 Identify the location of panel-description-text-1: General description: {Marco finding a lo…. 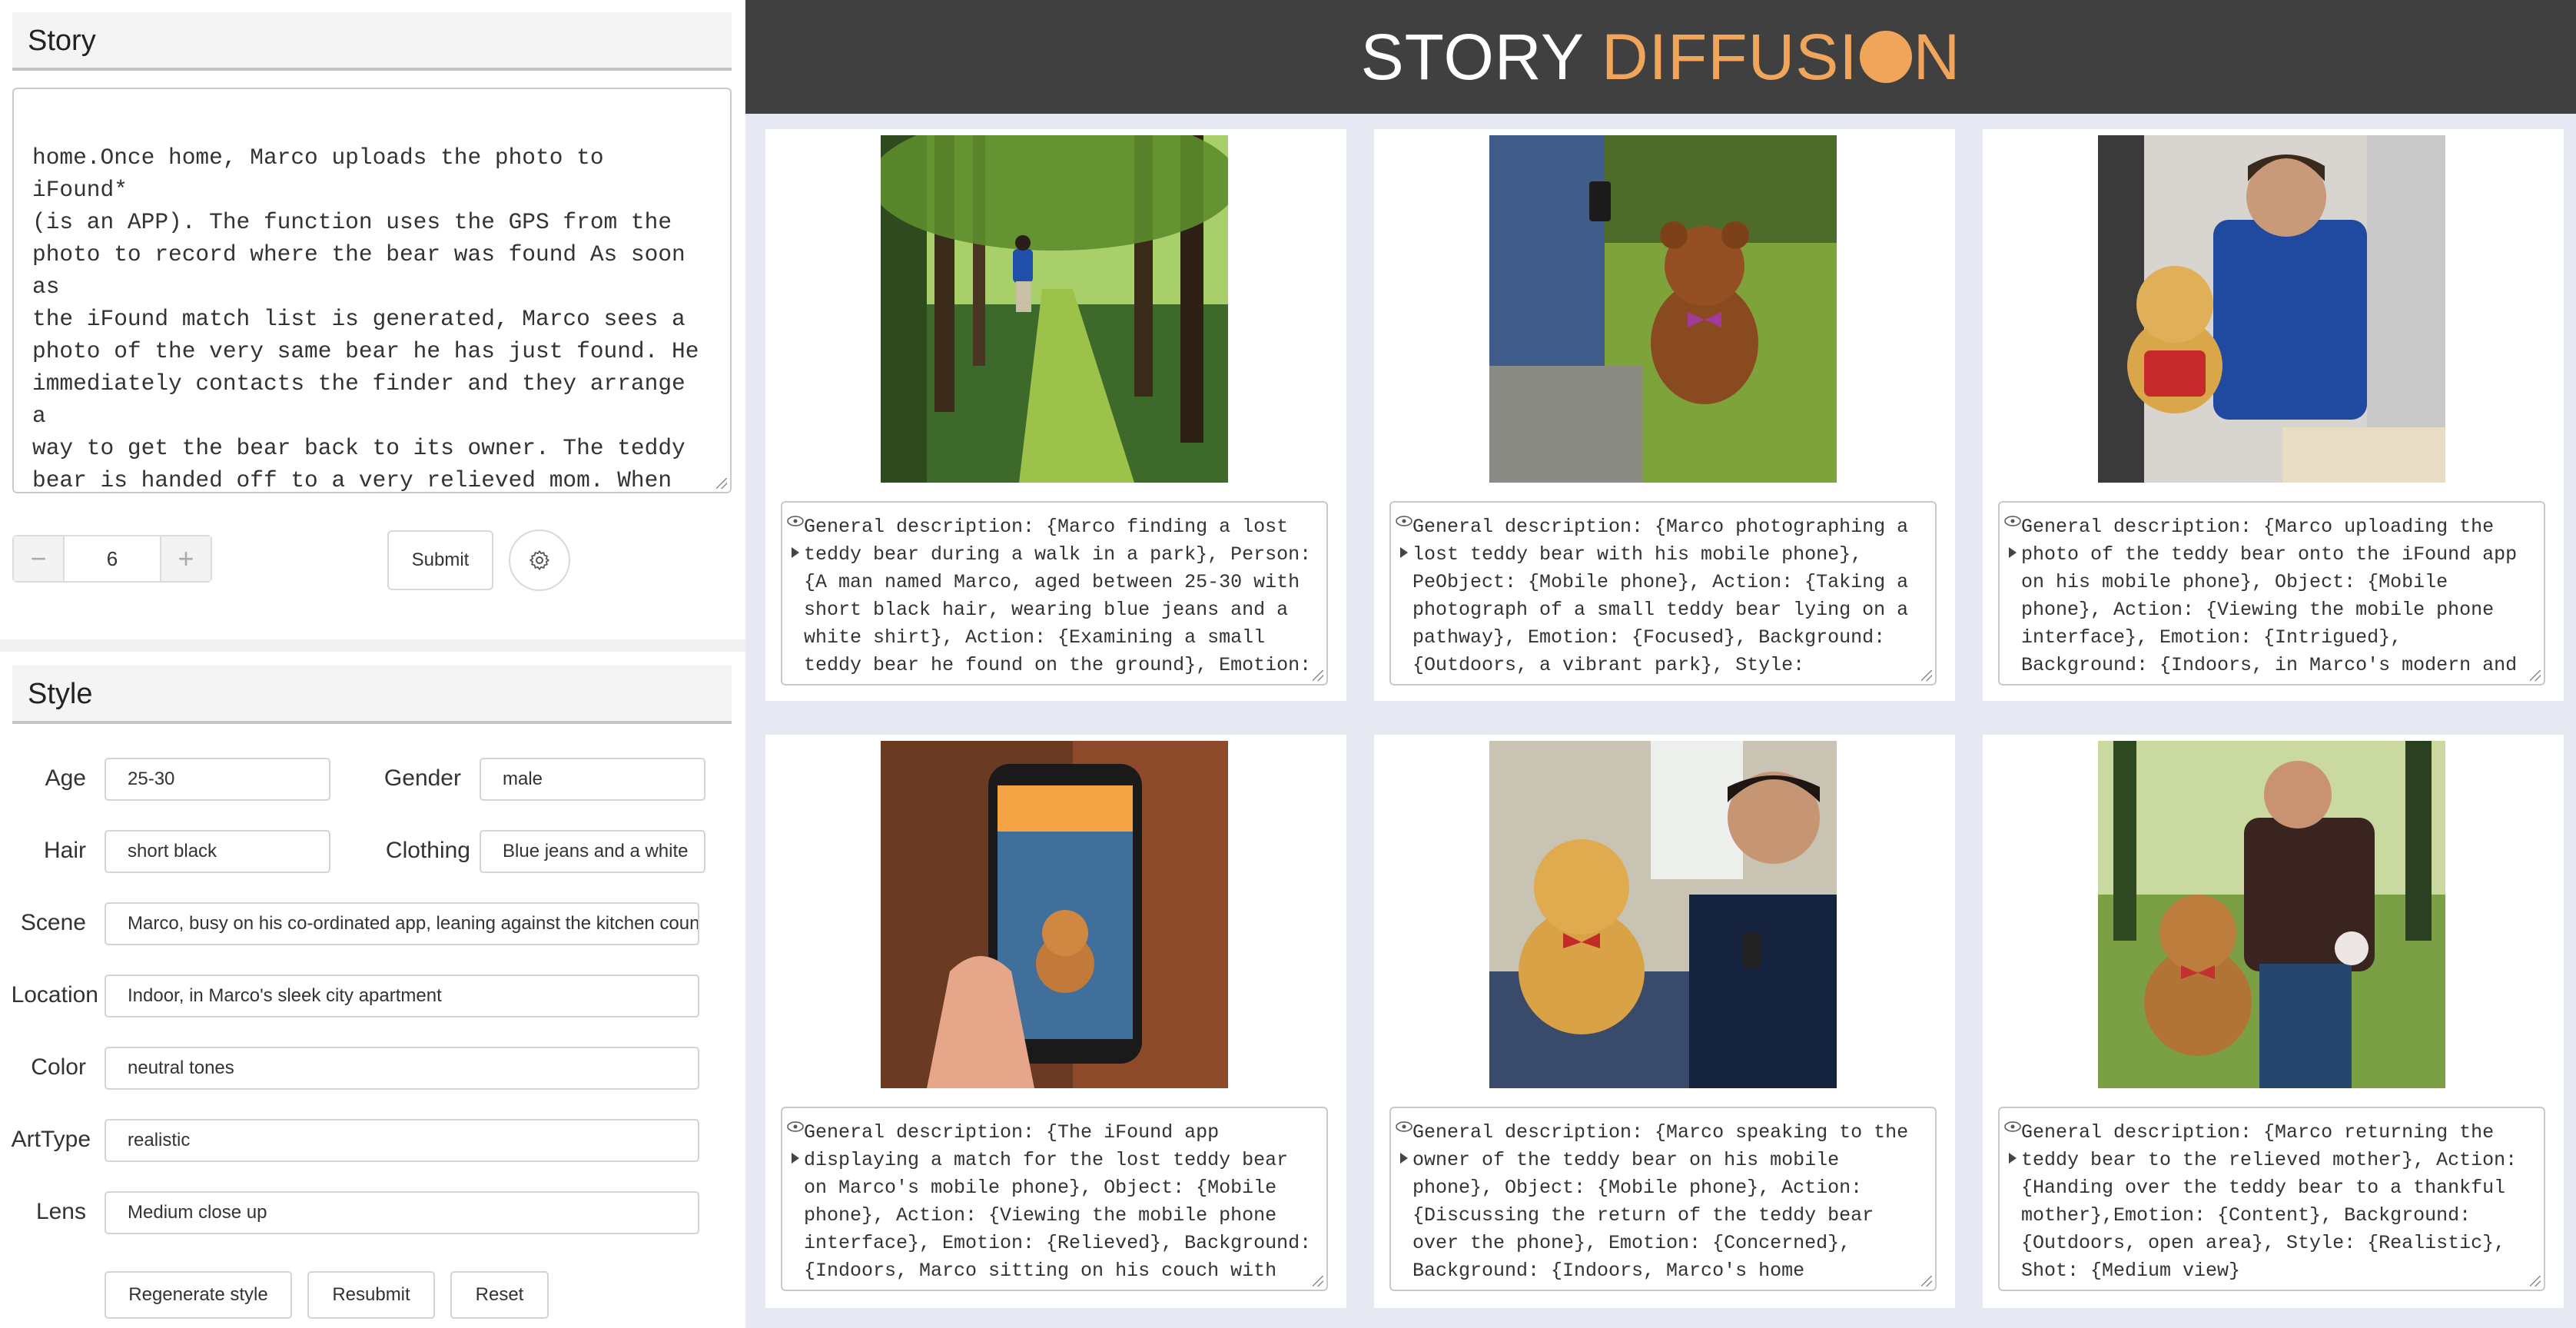
(1058, 596).